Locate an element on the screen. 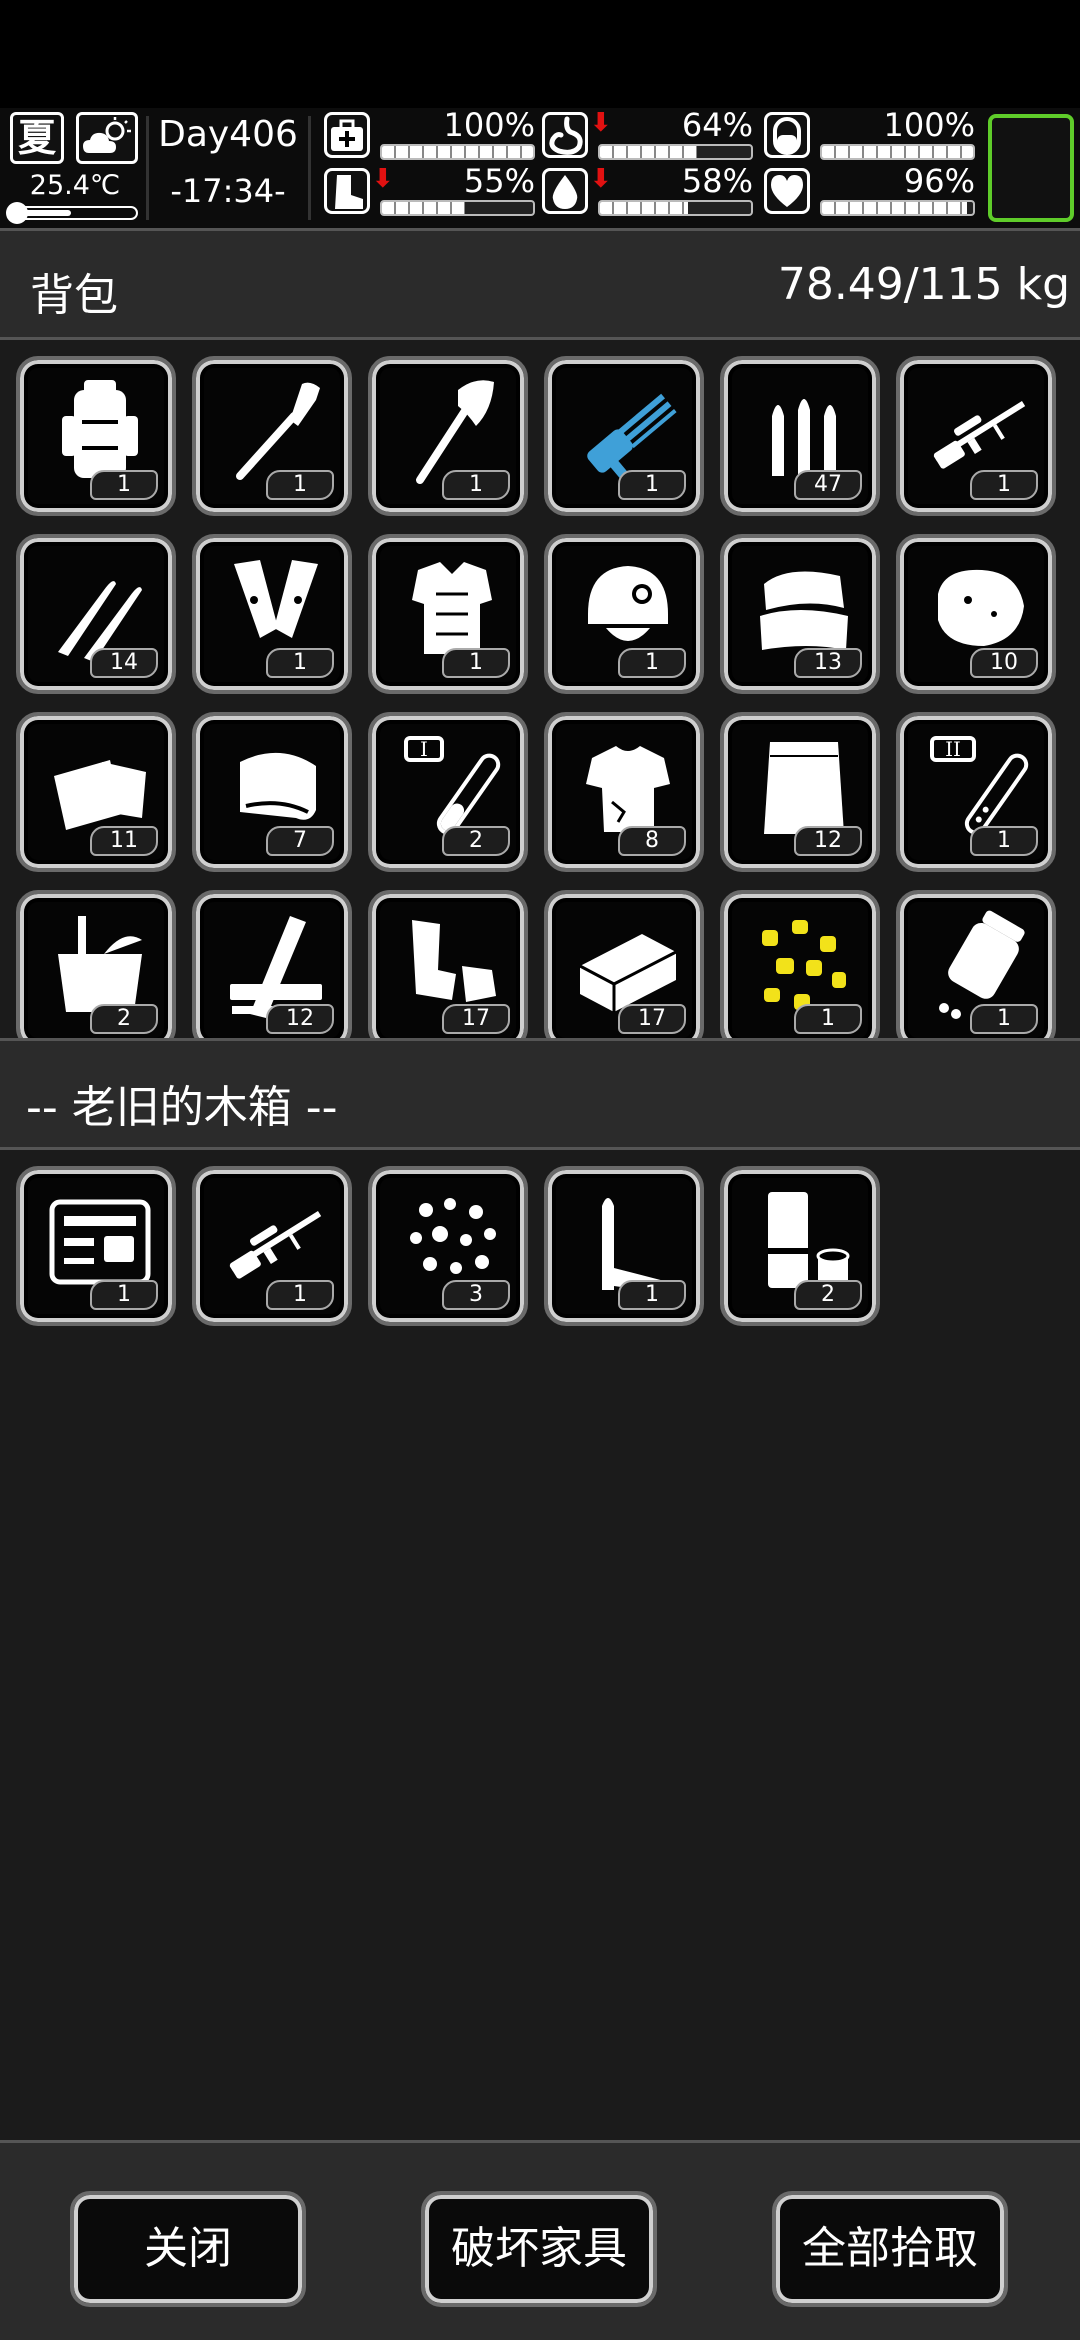 The height and width of the screenshot is (2340, 1080). backpack-header: 背包 78.49/115 kg is located at coordinates (540, 284).